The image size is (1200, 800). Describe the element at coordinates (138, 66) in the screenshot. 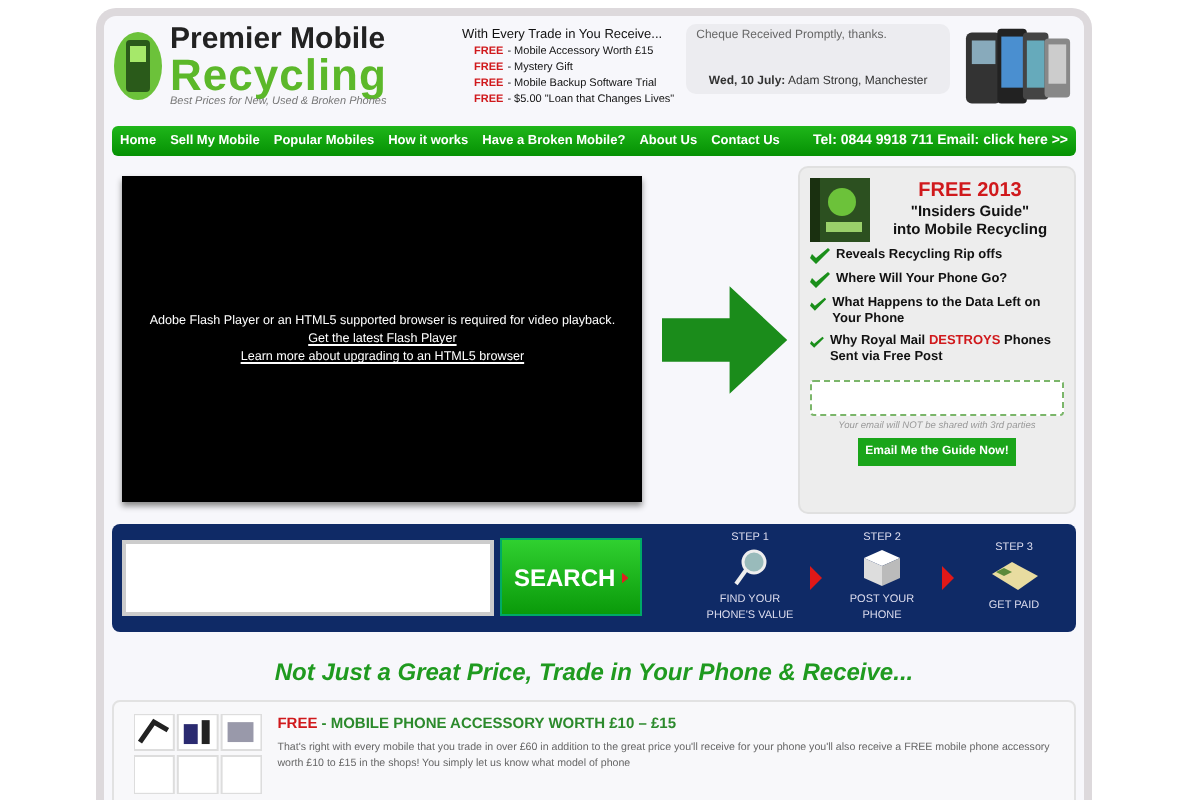

I see `phone-logo-icon` at that location.